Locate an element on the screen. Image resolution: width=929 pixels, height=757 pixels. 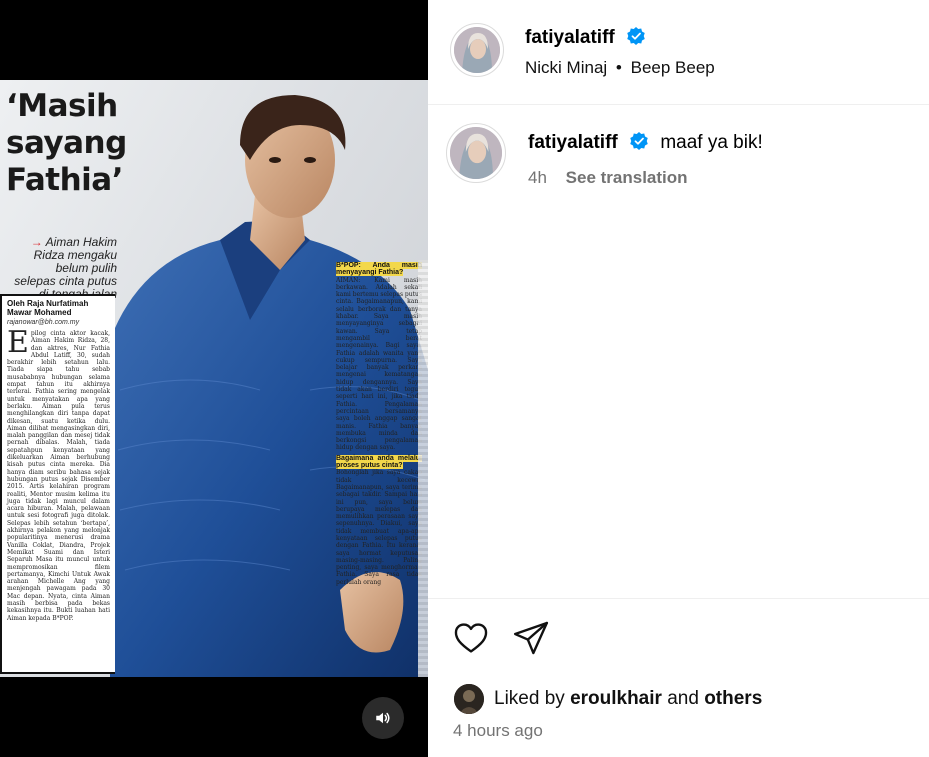
likes-summary: Liked by eroulkhair and others is located at coordinates (608, 699).